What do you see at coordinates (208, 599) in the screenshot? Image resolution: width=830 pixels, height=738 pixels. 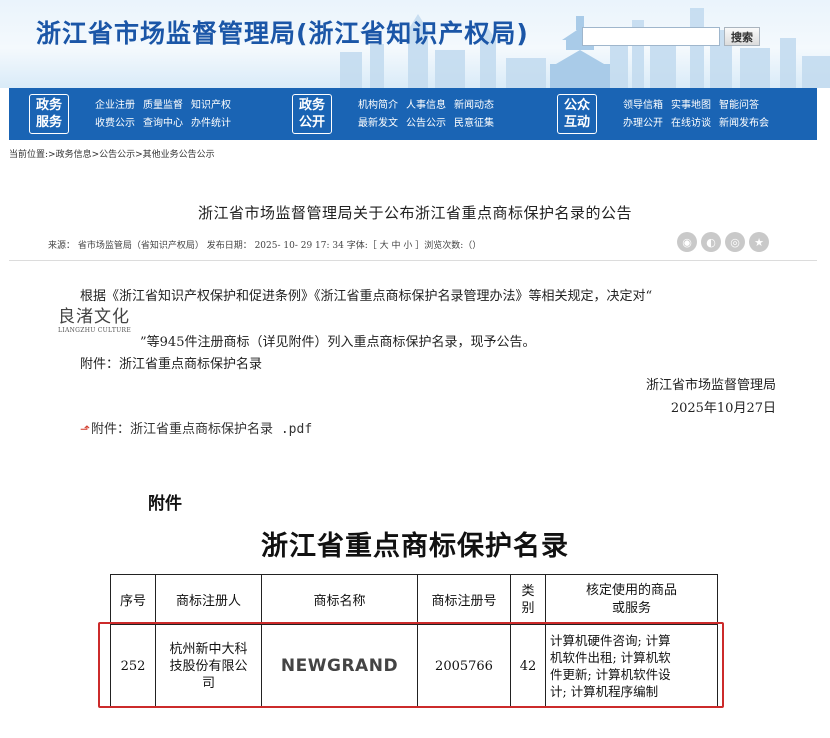 I see `header-registrant: 商标注册人` at bounding box center [208, 599].